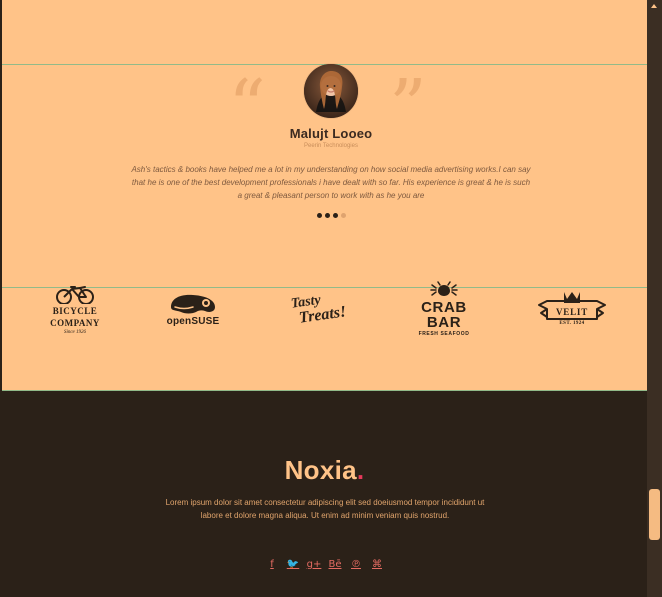  Describe the element at coordinates (74, 295) in the screenshot. I see `bicycle-icon` at that location.